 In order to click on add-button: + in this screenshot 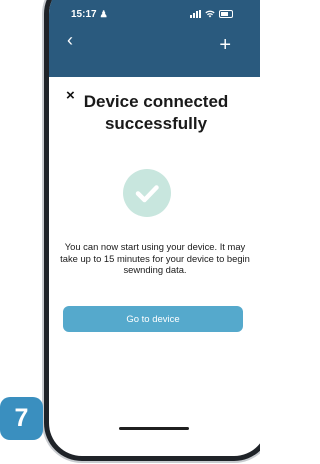, I will do `click(225, 45)`.